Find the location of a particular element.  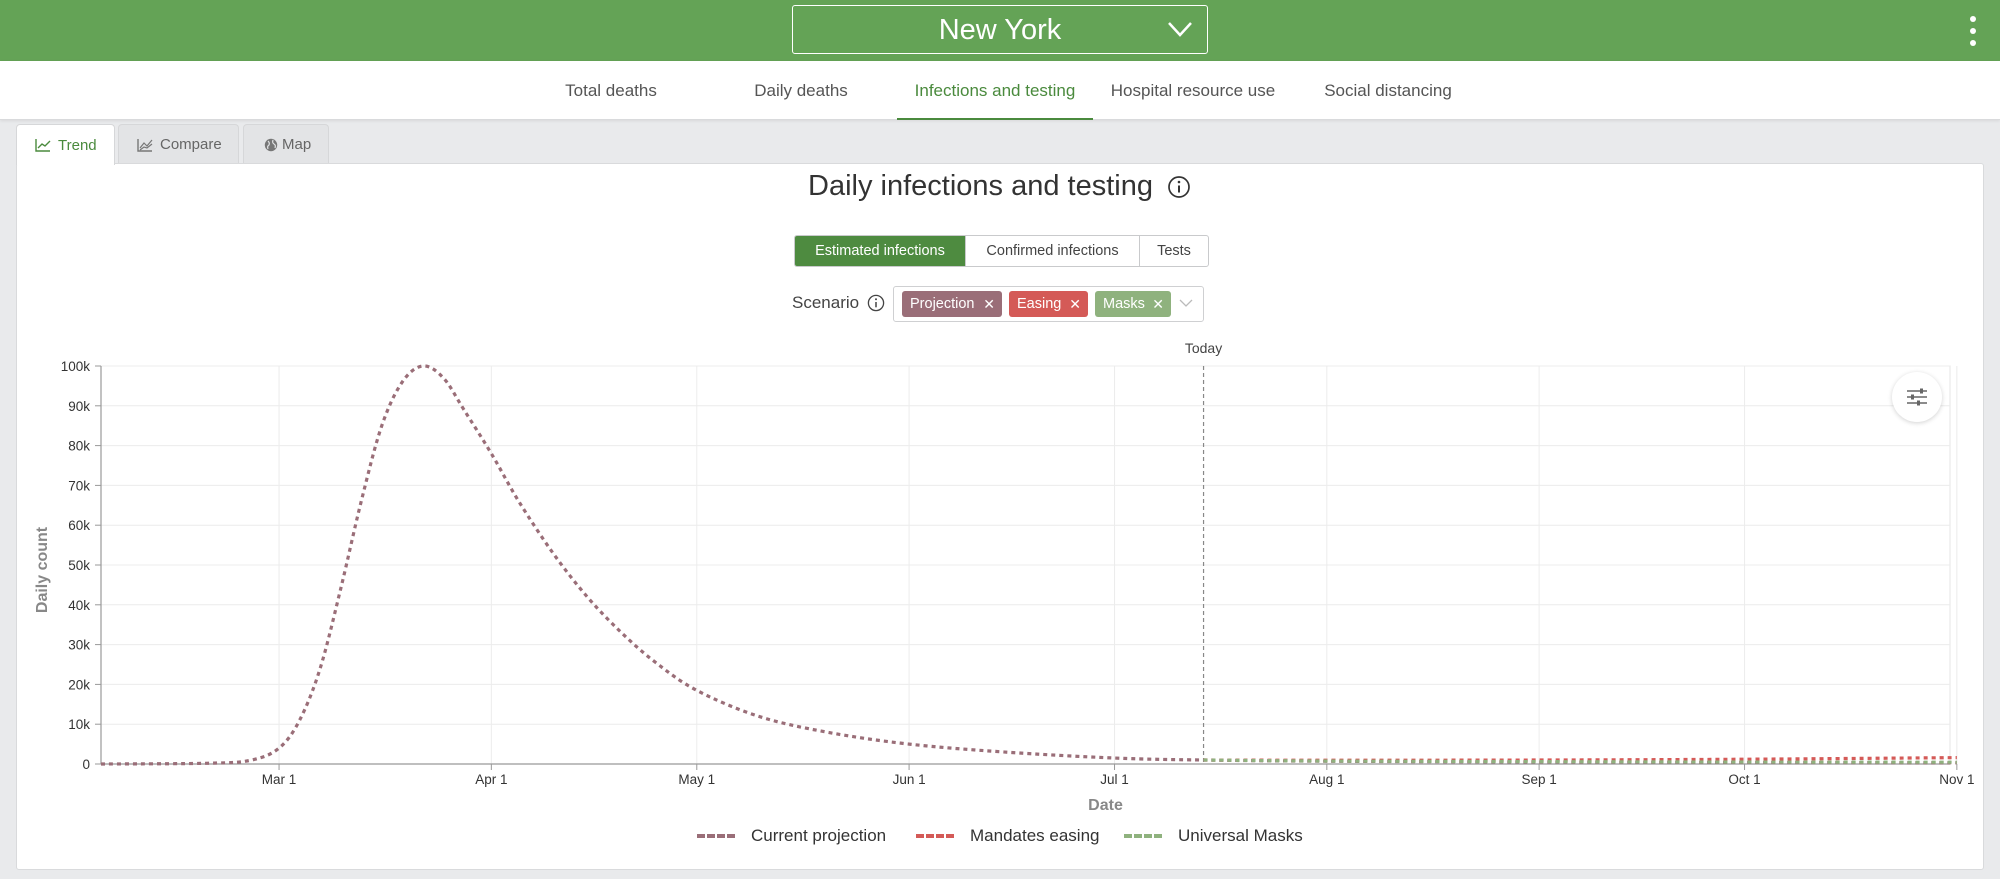

x-tick-label: Mar 1 is located at coordinates (279, 779).